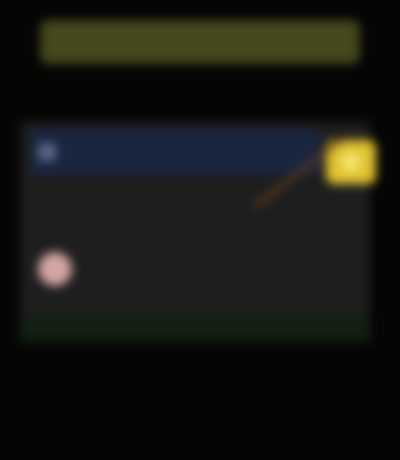 The height and width of the screenshot is (460, 400). I want to click on search-icon, so click(47, 152).